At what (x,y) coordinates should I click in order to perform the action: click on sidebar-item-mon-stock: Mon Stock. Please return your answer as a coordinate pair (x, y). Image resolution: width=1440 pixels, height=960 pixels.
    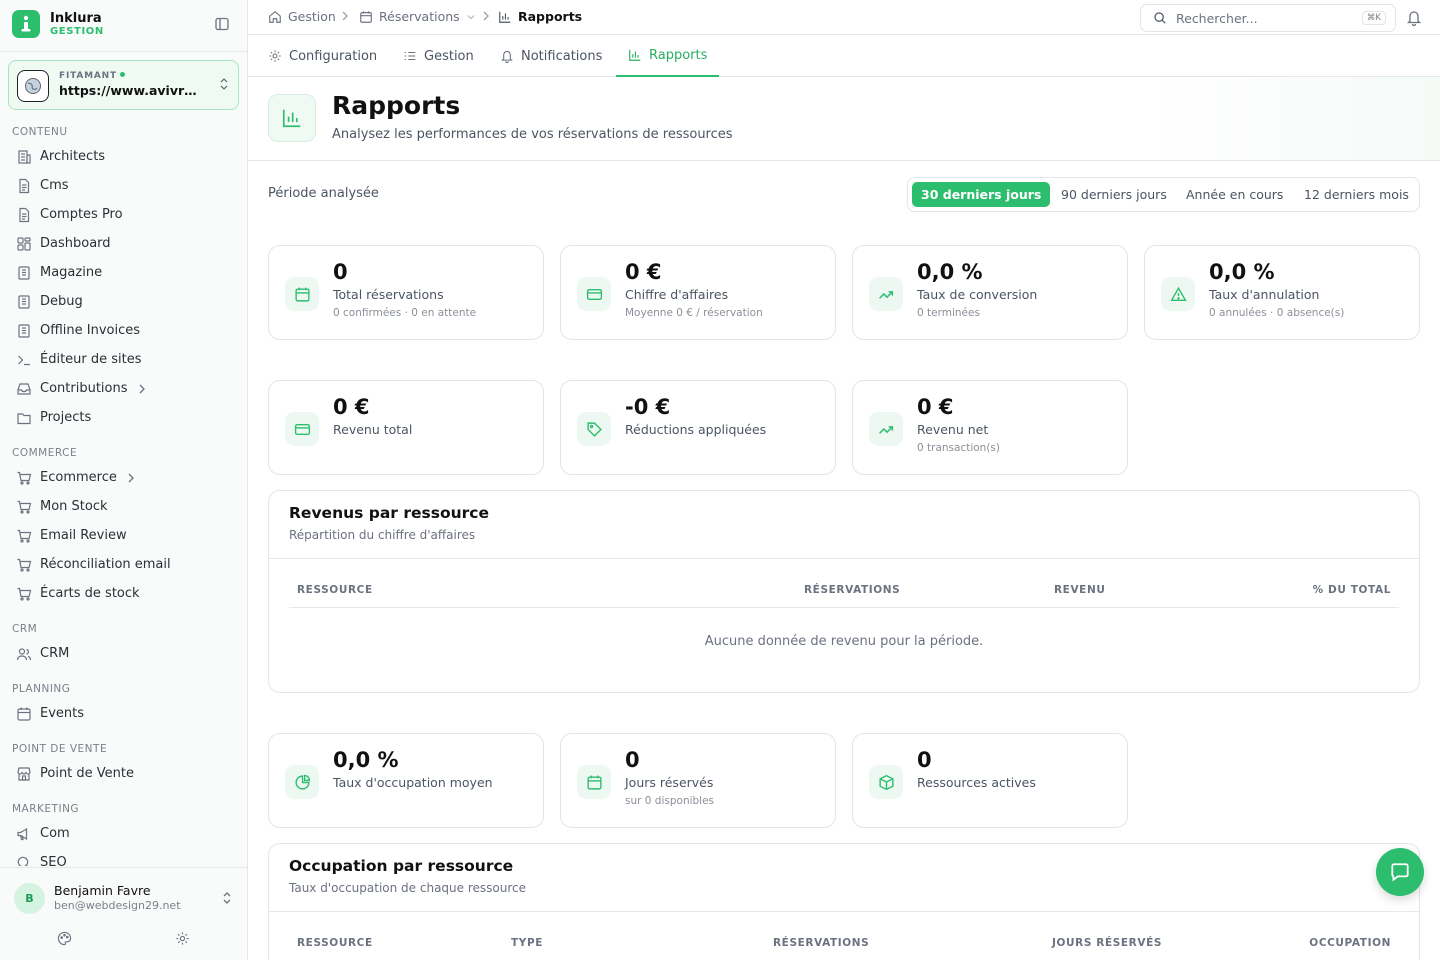
    Looking at the image, I should click on (124, 506).